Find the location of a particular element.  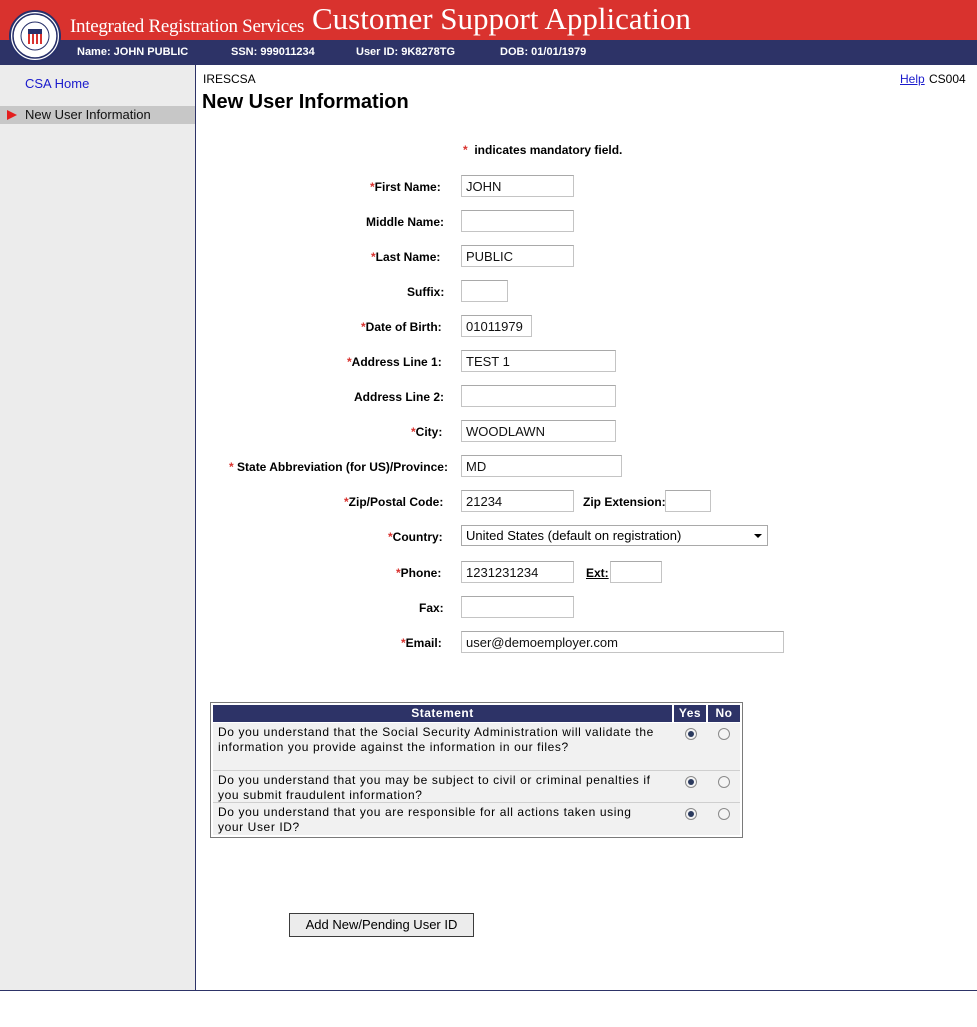

address2-input is located at coordinates (538, 396).